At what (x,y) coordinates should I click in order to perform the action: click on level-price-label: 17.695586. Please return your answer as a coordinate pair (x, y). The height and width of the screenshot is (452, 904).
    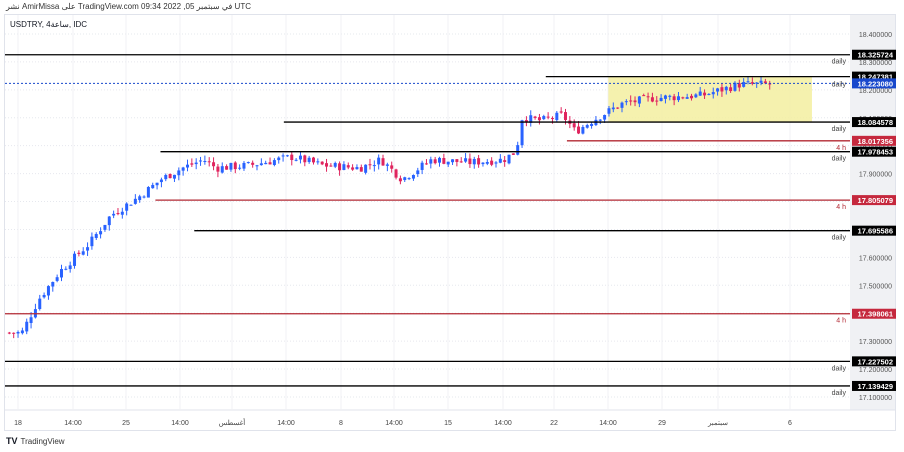
    Looking at the image, I should click on (875, 231).